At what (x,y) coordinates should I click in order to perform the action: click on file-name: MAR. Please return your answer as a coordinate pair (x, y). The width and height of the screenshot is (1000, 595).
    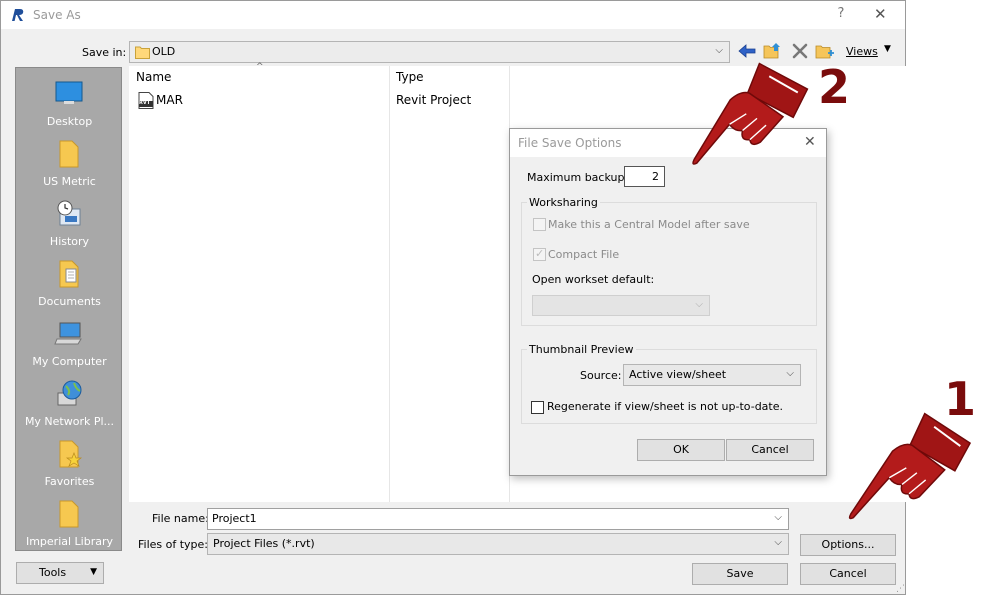
    Looking at the image, I should click on (169, 100).